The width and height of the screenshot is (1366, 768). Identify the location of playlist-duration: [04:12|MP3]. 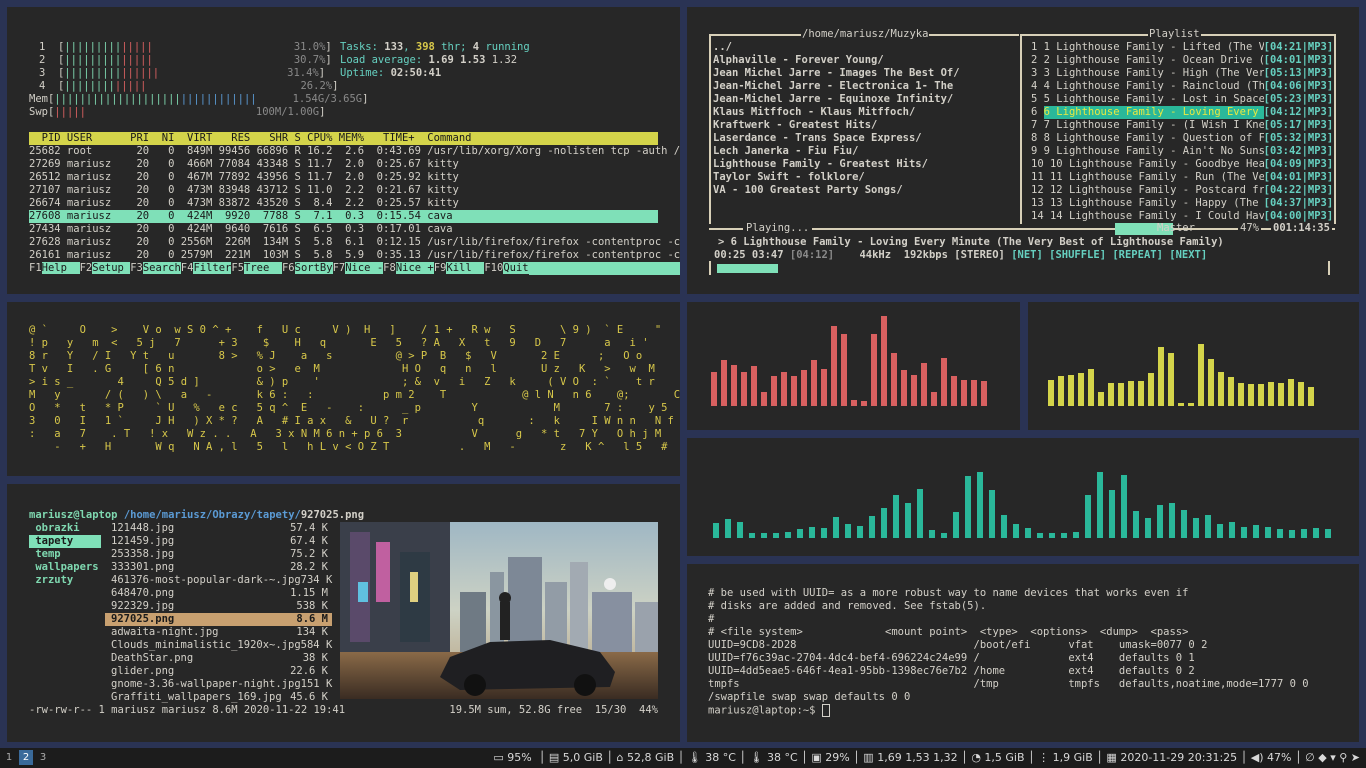
(1298, 112).